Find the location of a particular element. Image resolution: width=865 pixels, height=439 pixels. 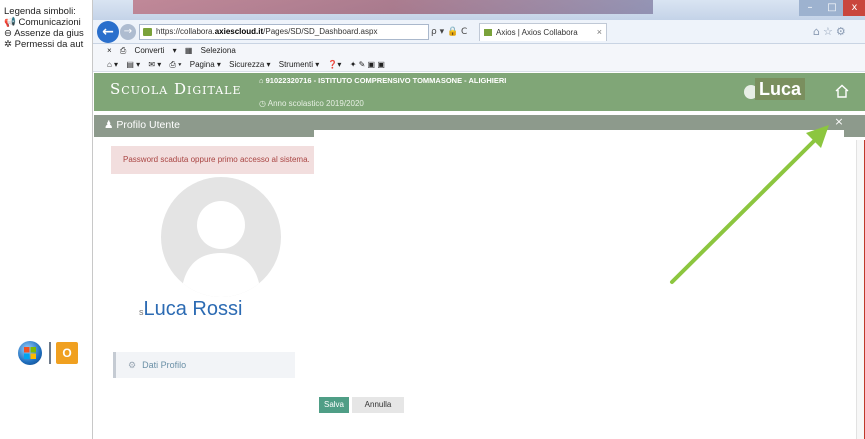

back-button: ← is located at coordinates (108, 32).